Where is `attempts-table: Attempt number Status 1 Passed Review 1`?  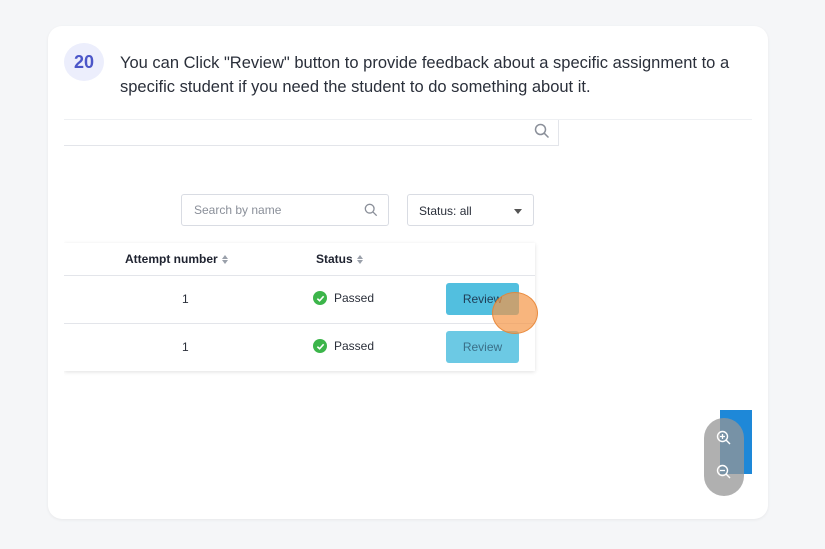
attempts-table: Attempt number Status 1 Passed Review 1 is located at coordinates (299, 307).